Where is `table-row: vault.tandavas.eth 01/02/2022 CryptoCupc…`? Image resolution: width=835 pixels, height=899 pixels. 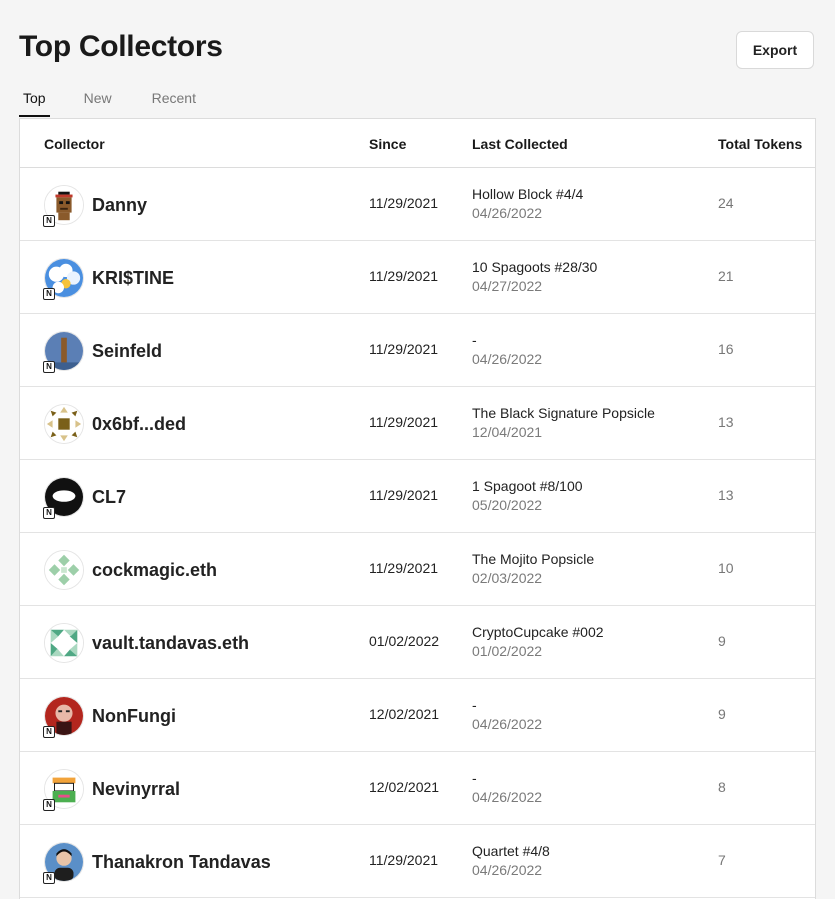
table-row: vault.tandavas.eth 01/02/2022 CryptoCupc… is located at coordinates (417, 642).